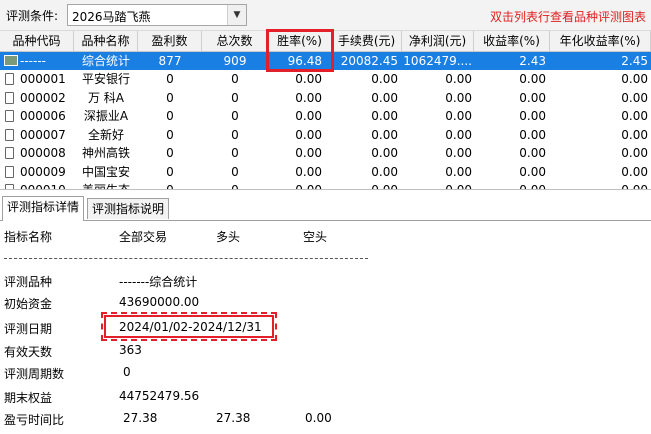  I want to click on table-row: 000006 深振业A 0 0 0.00 0.00 0.00 0.00 0.00, so click(325, 116).